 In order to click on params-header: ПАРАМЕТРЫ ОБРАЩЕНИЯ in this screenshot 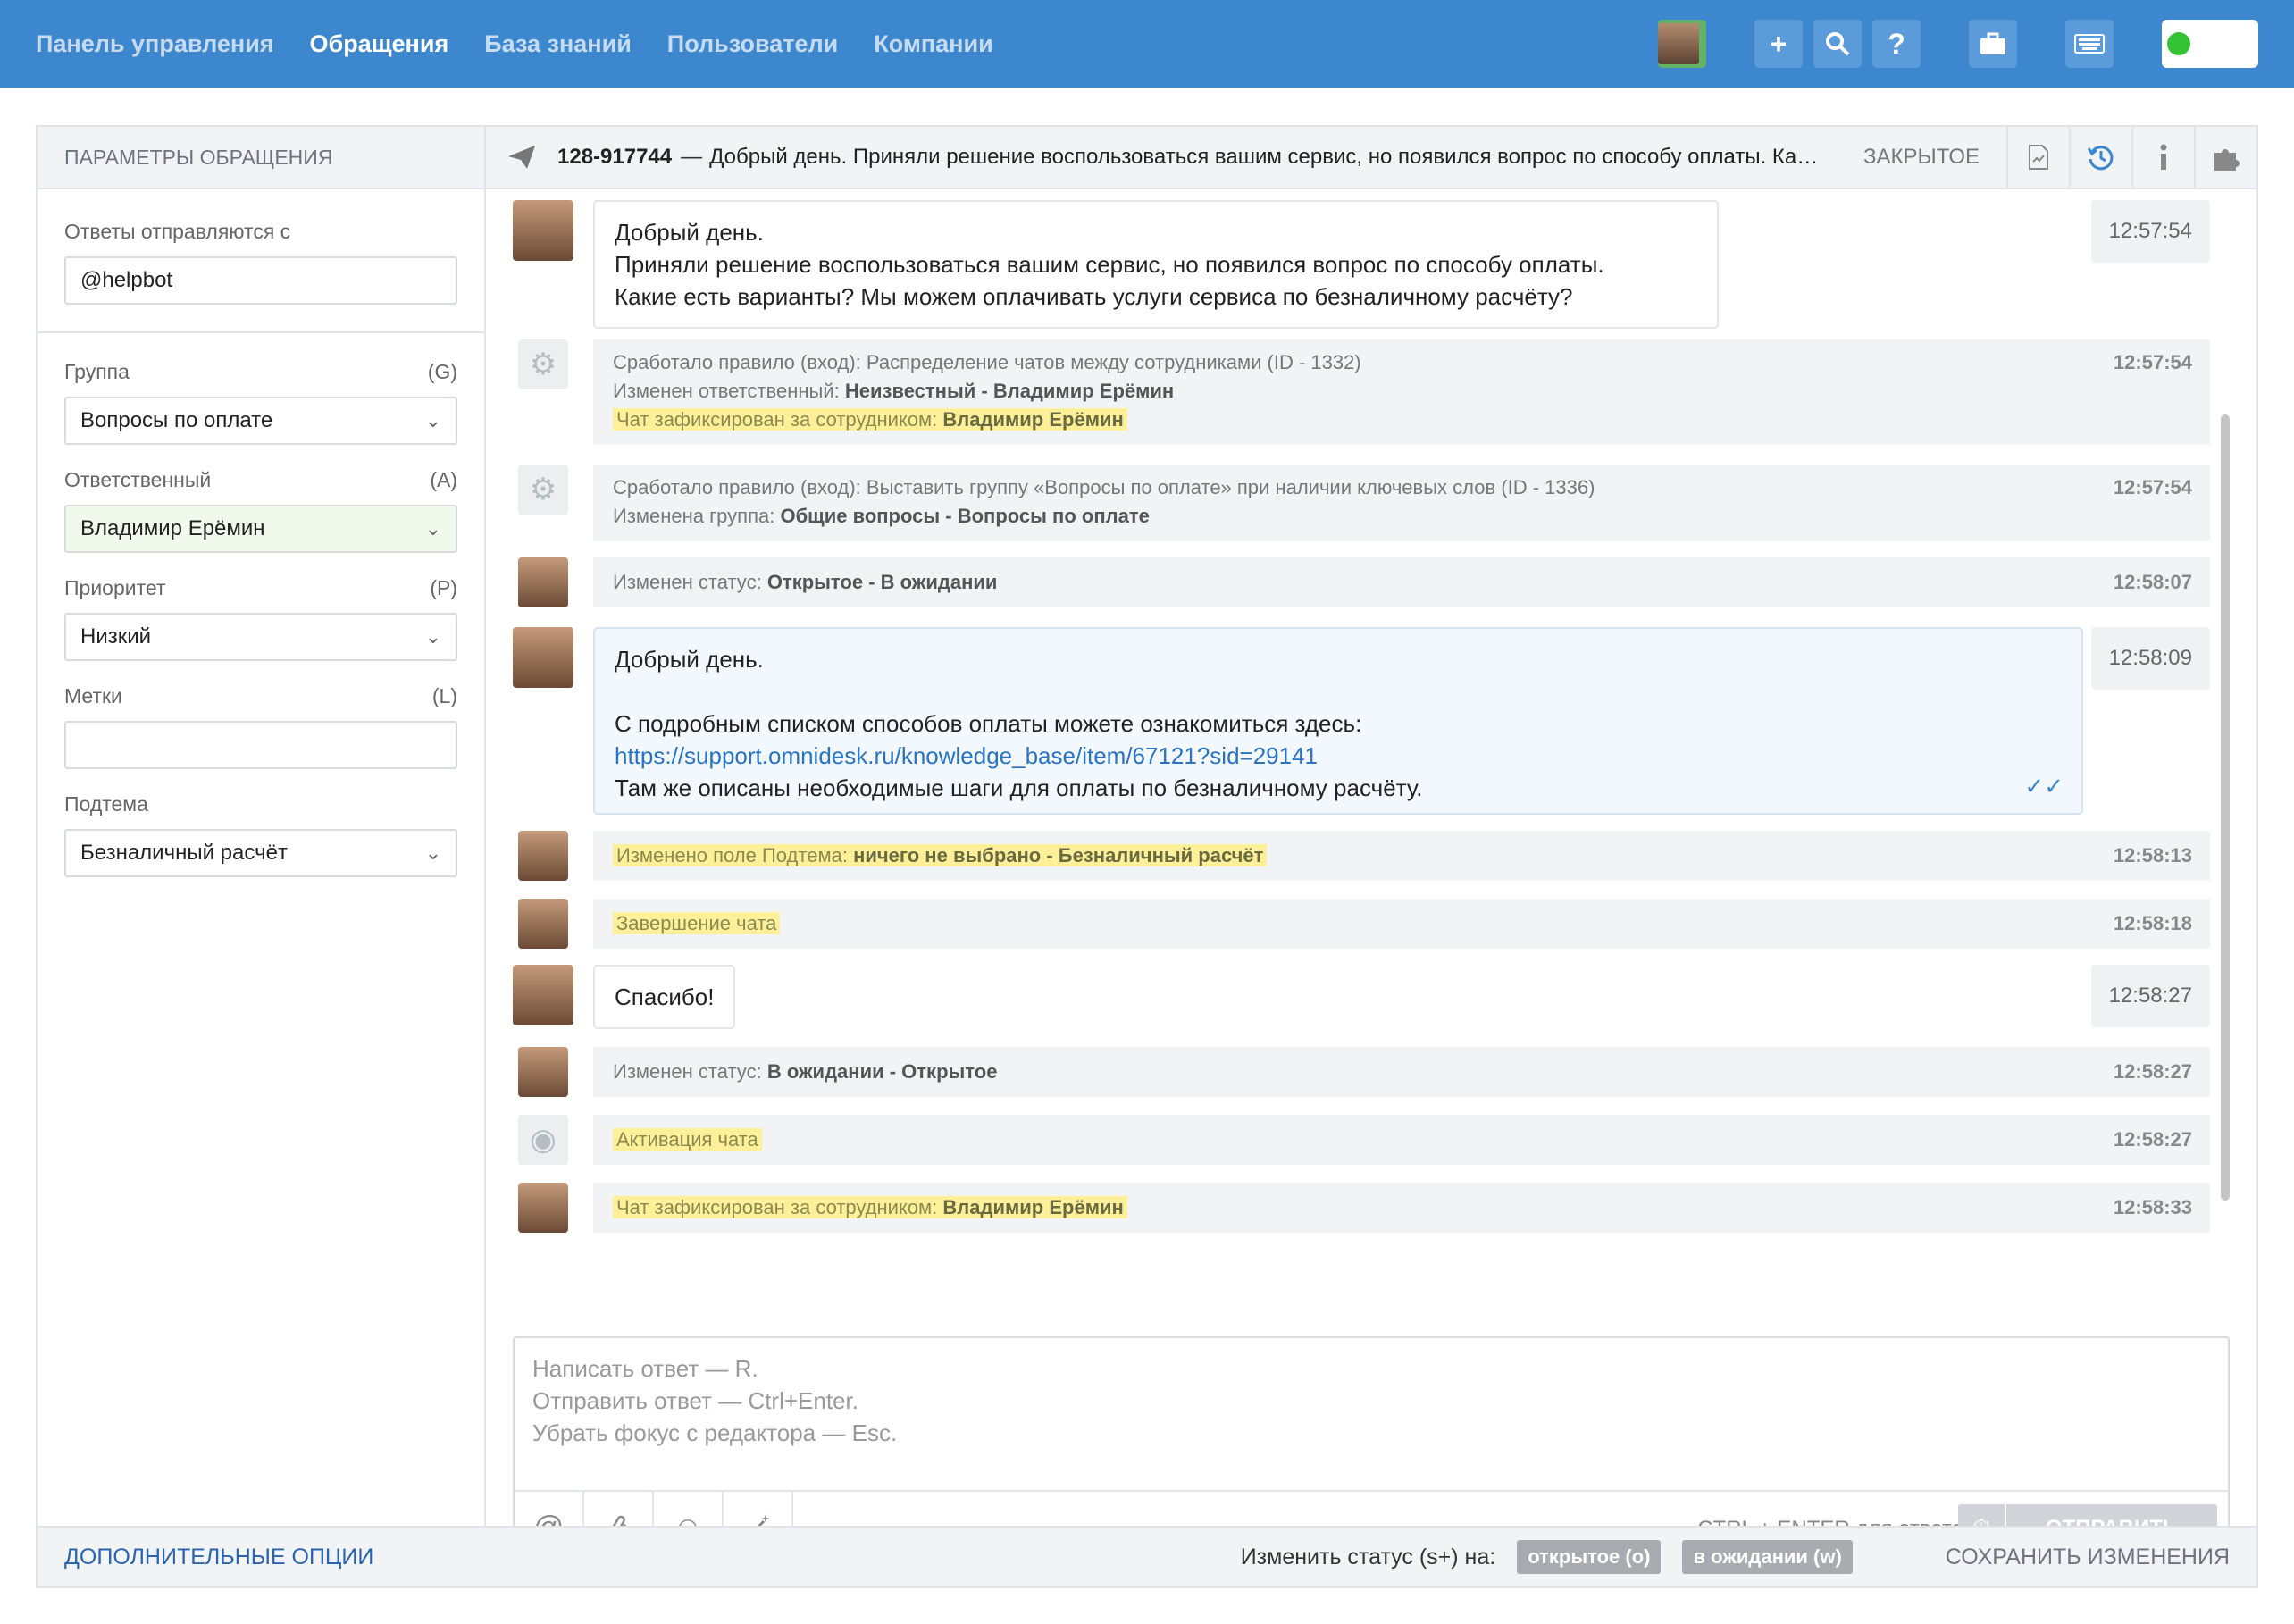, I will do `click(261, 158)`.